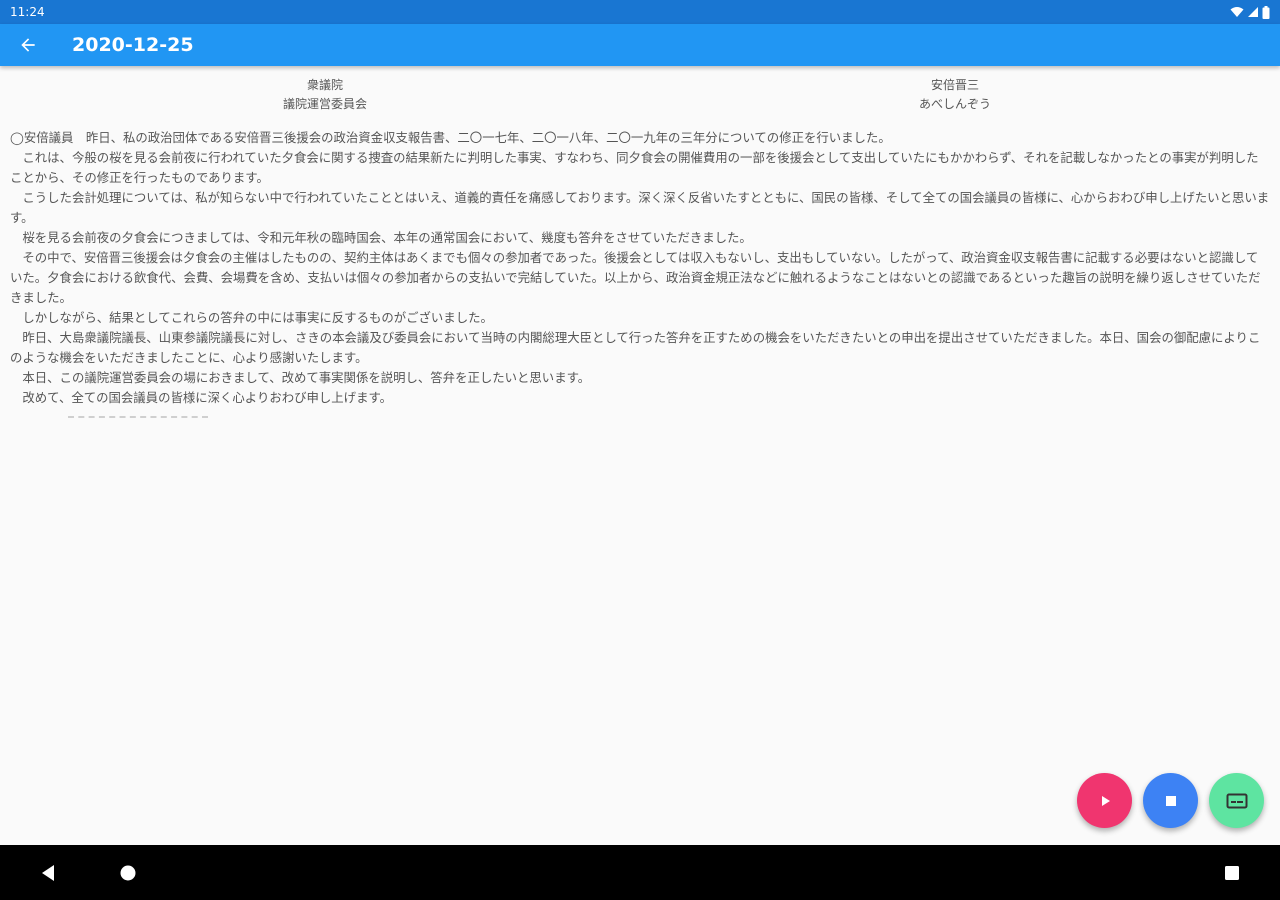 The height and width of the screenshot is (900, 1280). Describe the element at coordinates (1253, 12) in the screenshot. I see `signal-icon` at that location.